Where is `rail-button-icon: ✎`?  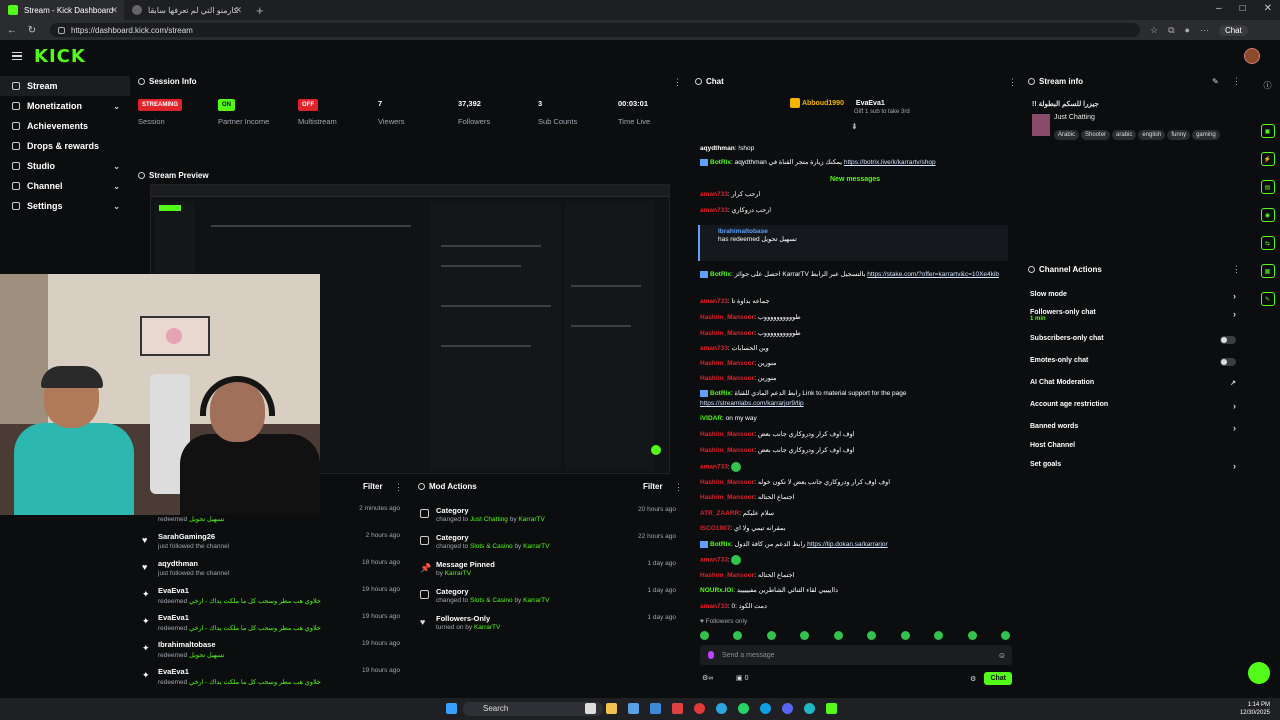 rail-button-icon: ✎ is located at coordinates (1267, 299).